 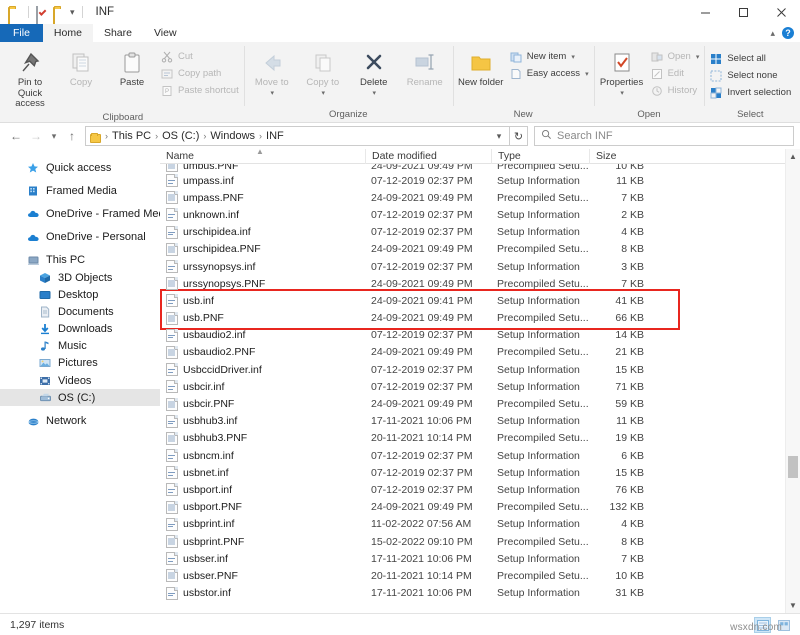 I want to click on easy-access-button: Easy access ▾, so click(x=549, y=73).